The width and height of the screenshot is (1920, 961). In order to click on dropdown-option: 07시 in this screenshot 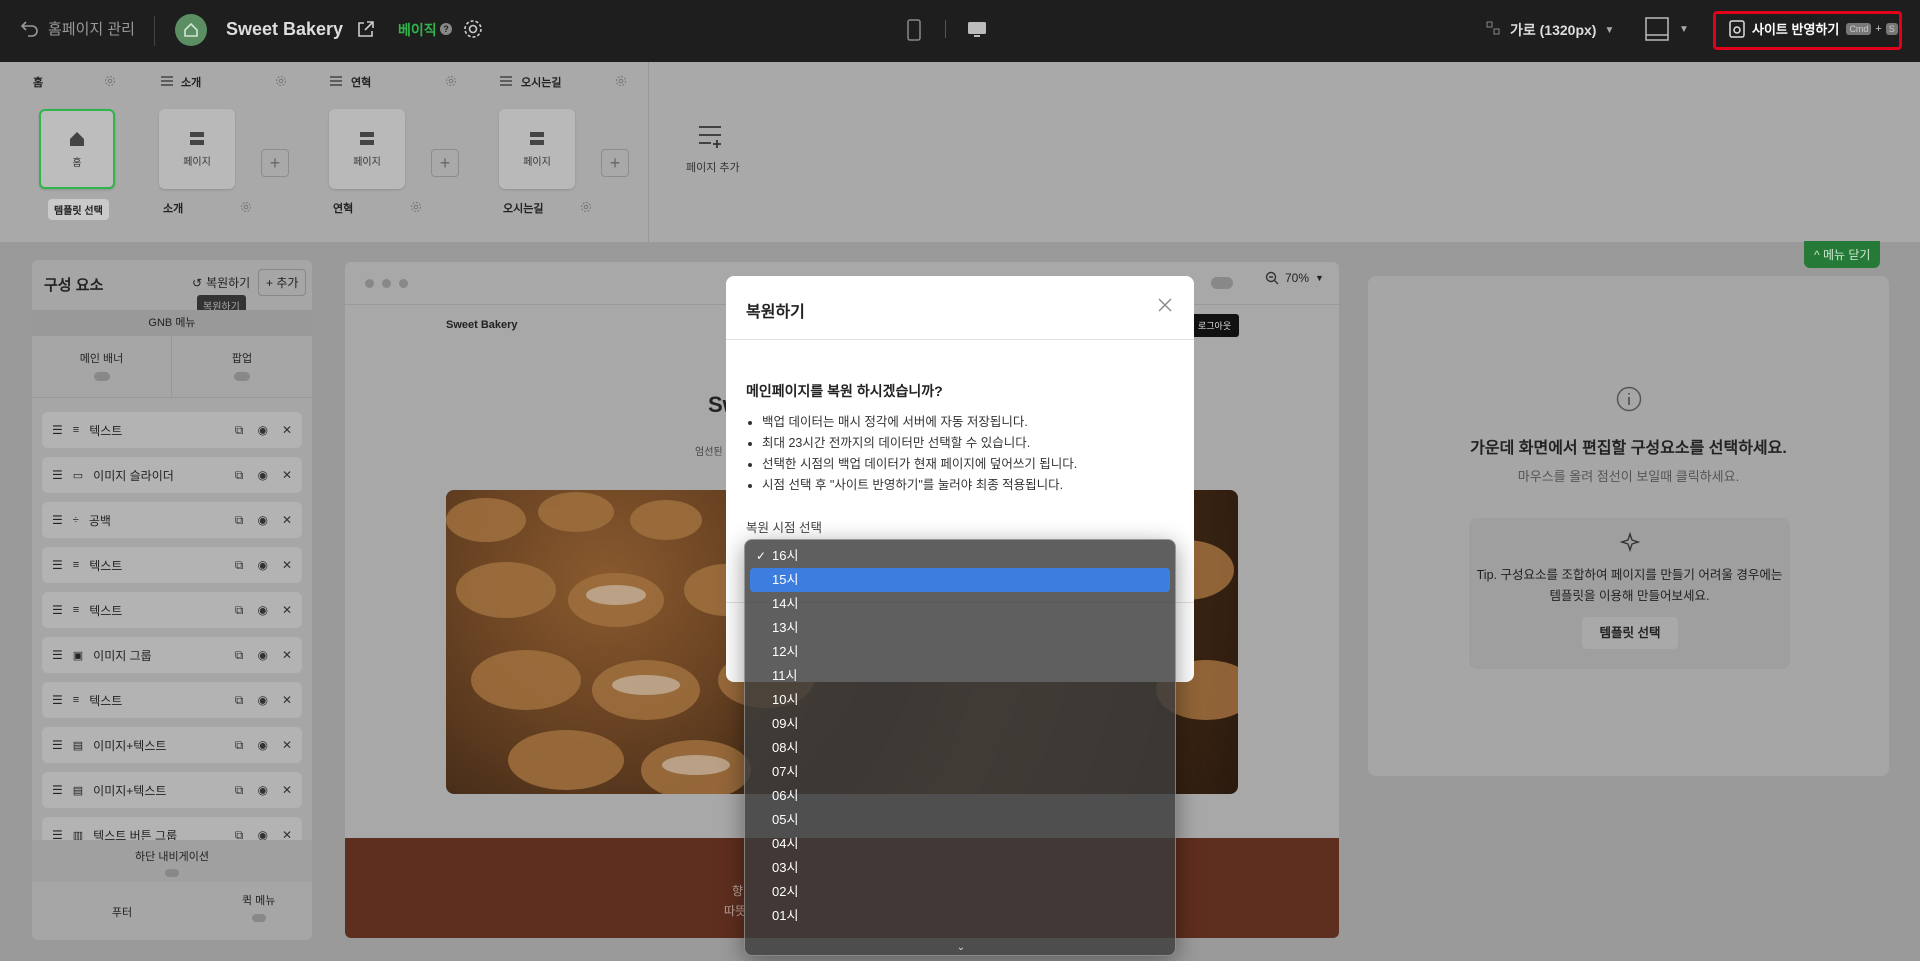, I will do `click(960, 772)`.